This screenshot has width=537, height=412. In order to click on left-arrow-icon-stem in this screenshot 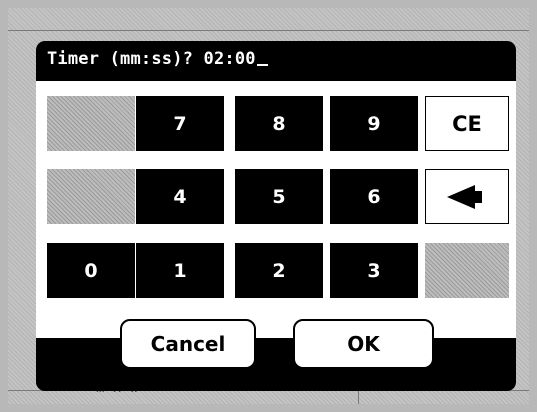, I will do `click(477, 196)`.